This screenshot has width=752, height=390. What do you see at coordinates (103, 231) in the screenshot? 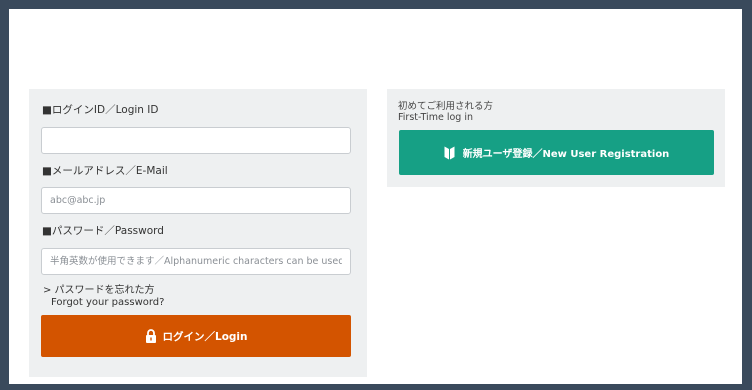
I see `password-label: ■パスワード／Password` at bounding box center [103, 231].